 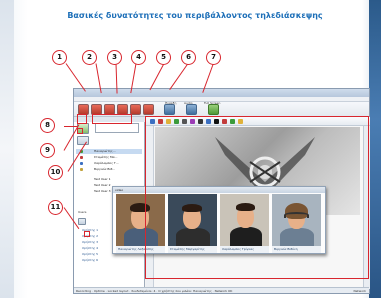 What do you see at coordinates (213, 109) in the screenshot?
I see `fullscreen-button` at bounding box center [213, 109].